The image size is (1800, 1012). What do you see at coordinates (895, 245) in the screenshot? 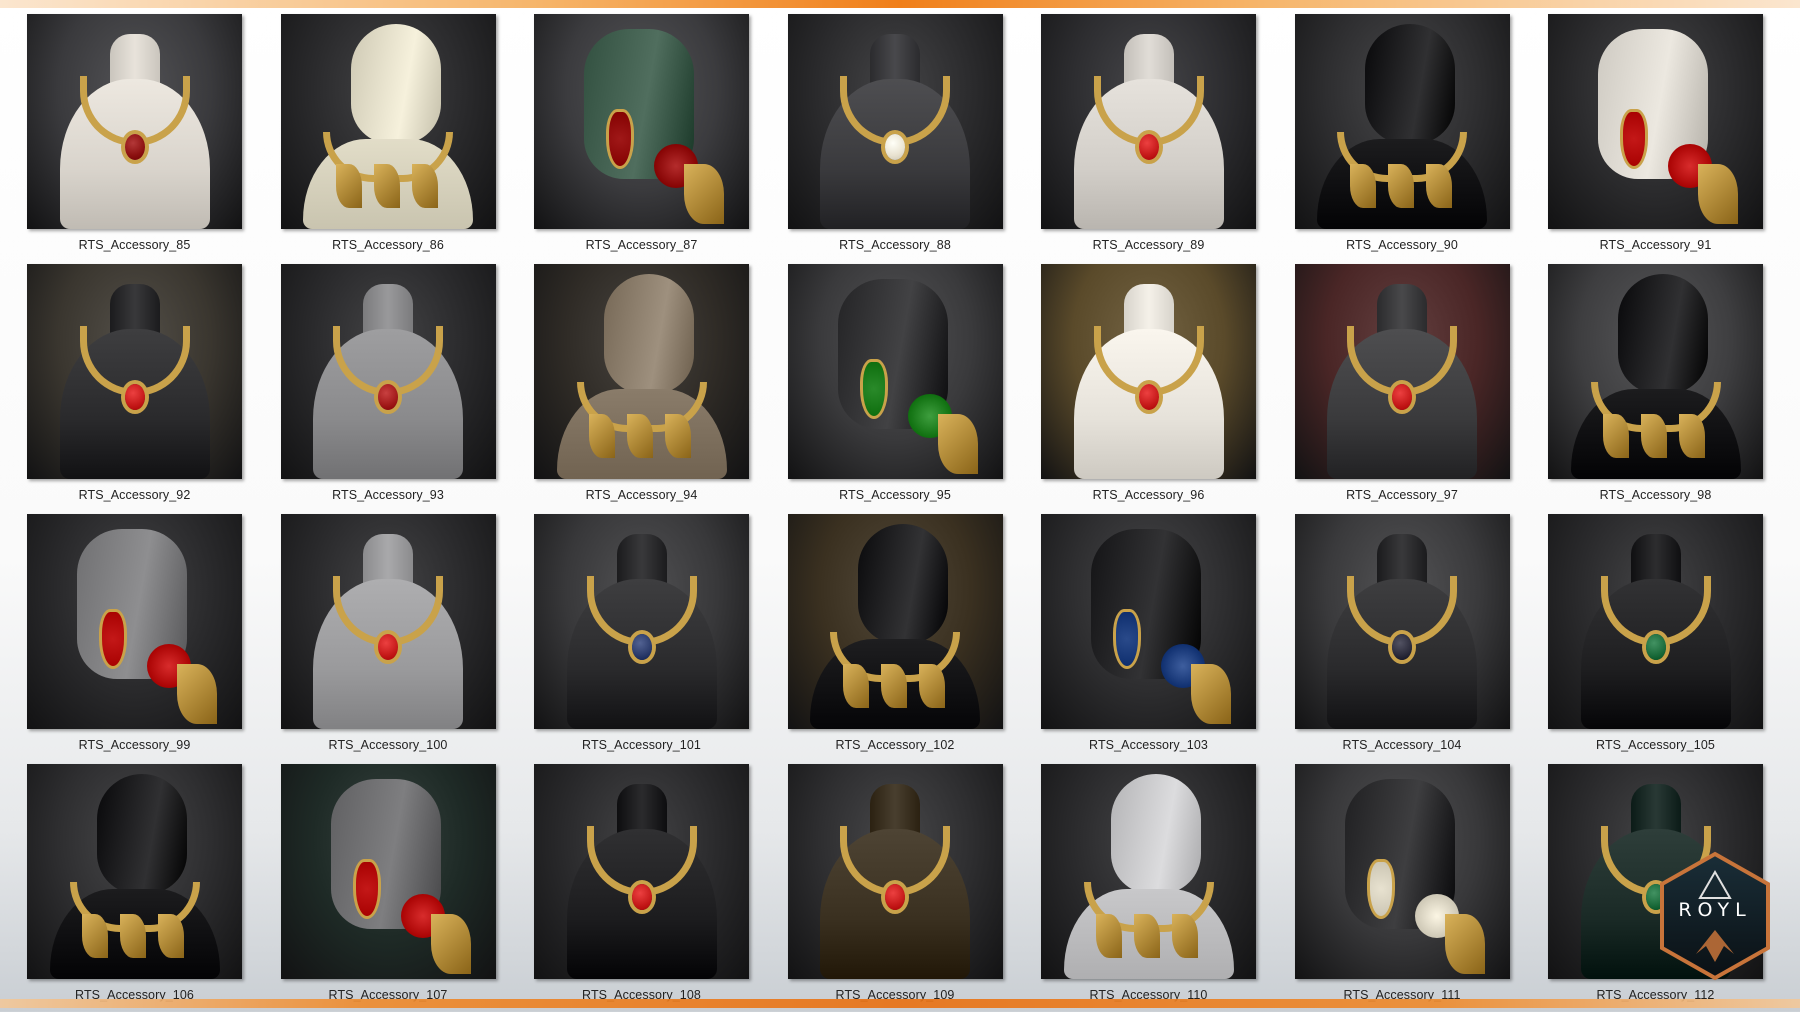
I see `thumbnail-caption: RTS_Accessory_88` at bounding box center [895, 245].